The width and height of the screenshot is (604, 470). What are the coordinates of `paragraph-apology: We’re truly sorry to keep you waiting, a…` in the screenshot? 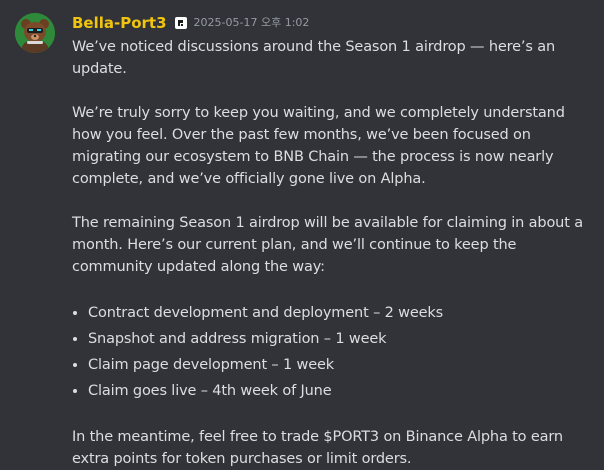 It's located at (318, 146).